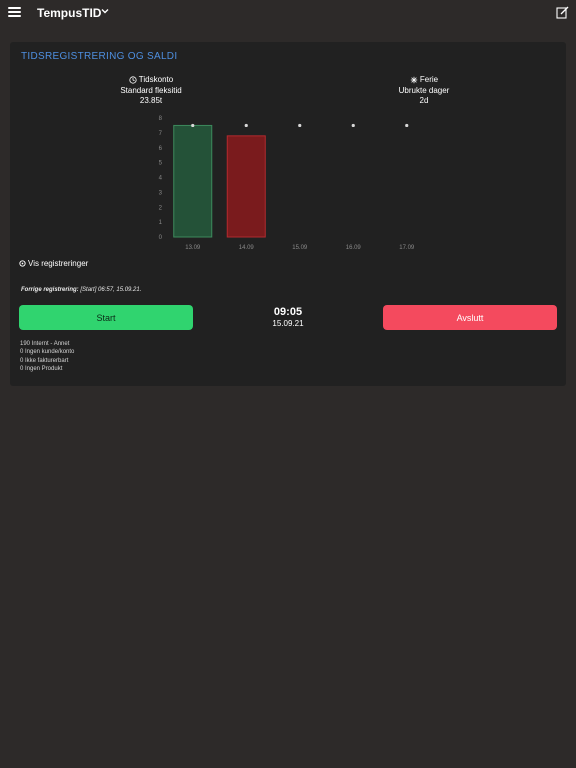 This screenshot has height=768, width=576. Describe the element at coordinates (161, 238) in the screenshot. I see `y-tick-label: 0` at that location.